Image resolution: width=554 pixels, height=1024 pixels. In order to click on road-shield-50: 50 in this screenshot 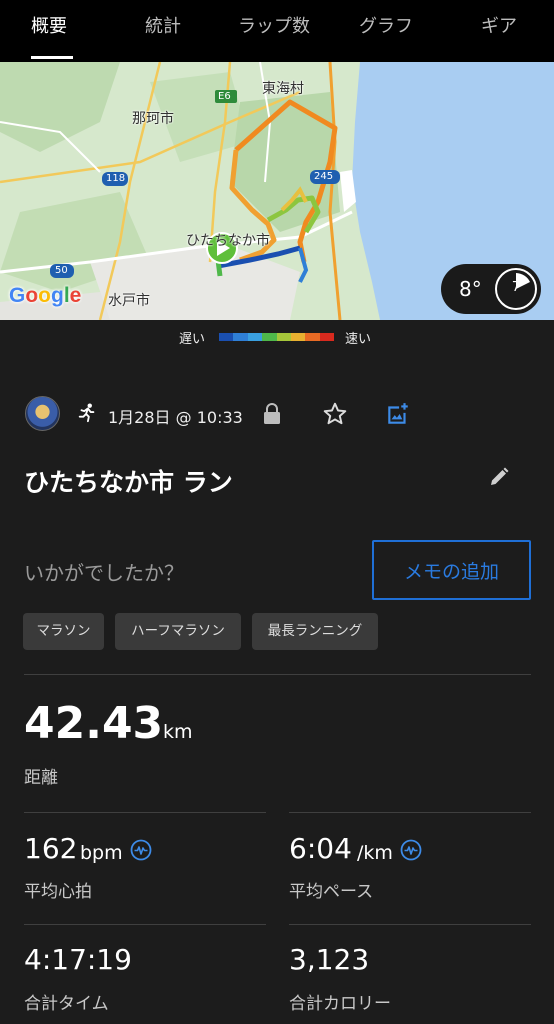, I will do `click(61, 270)`.